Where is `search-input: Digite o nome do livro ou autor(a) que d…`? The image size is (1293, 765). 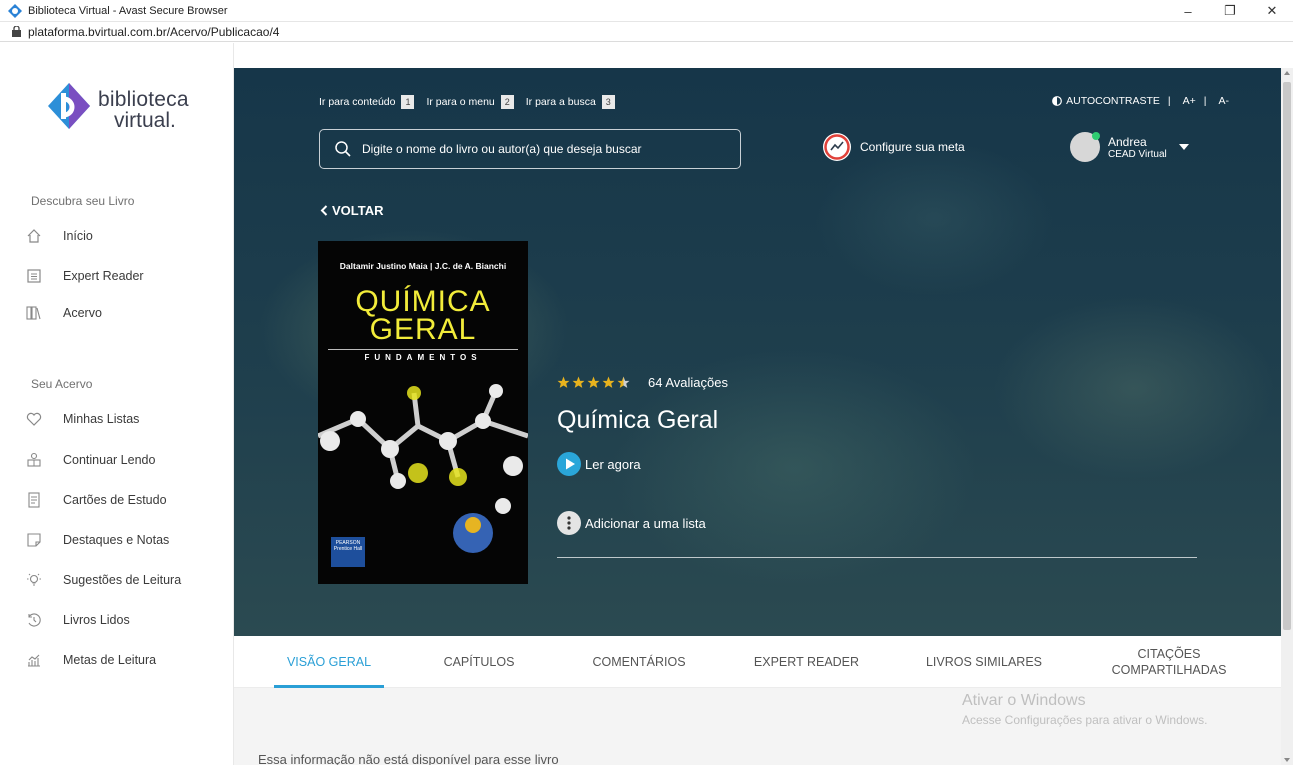
search-input: Digite o nome do livro ou autor(a) que d… is located at coordinates (530, 149).